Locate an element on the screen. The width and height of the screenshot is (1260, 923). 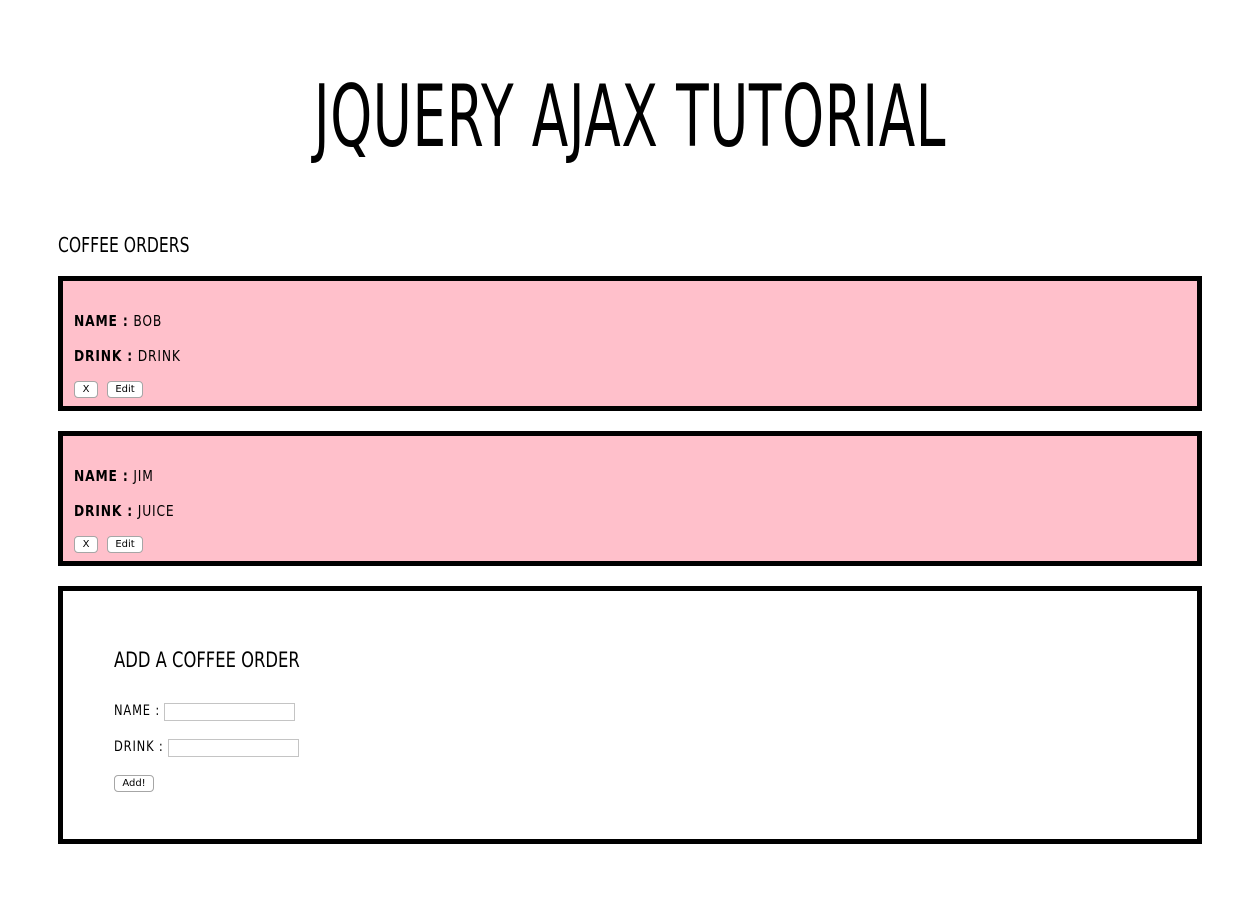
order-drink-line: DRINK : JUICE is located at coordinates (124, 511).